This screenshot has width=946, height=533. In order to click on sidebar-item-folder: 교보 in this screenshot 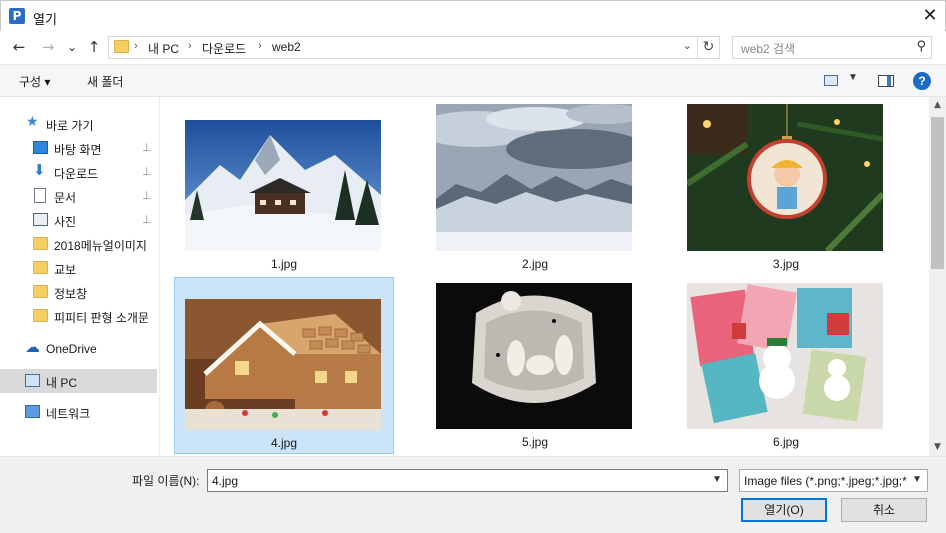, I will do `click(78, 268)`.